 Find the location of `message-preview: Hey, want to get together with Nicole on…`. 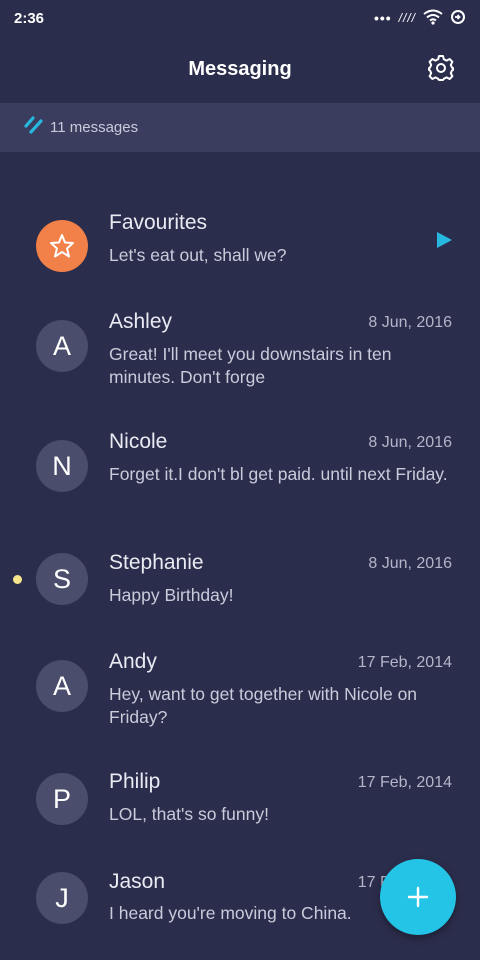

message-preview: Hey, want to get together with Nicole on… is located at coordinates (263, 705).